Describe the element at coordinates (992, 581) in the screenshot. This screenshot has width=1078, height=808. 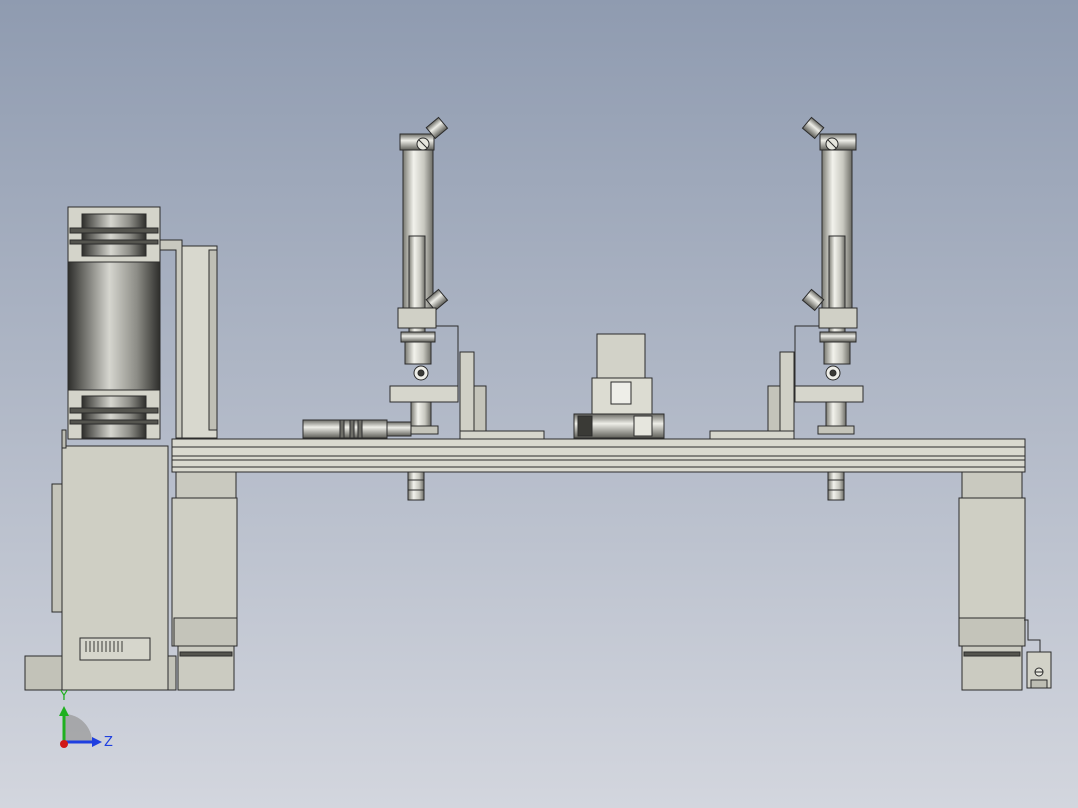
I see `right-table-leg` at that location.